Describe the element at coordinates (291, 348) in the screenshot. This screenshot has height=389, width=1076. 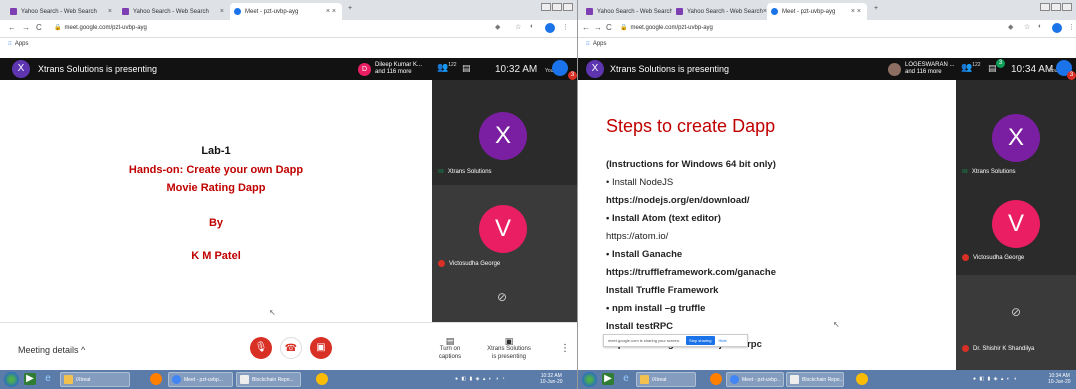
I see `end-call-icon: ☎` at that location.